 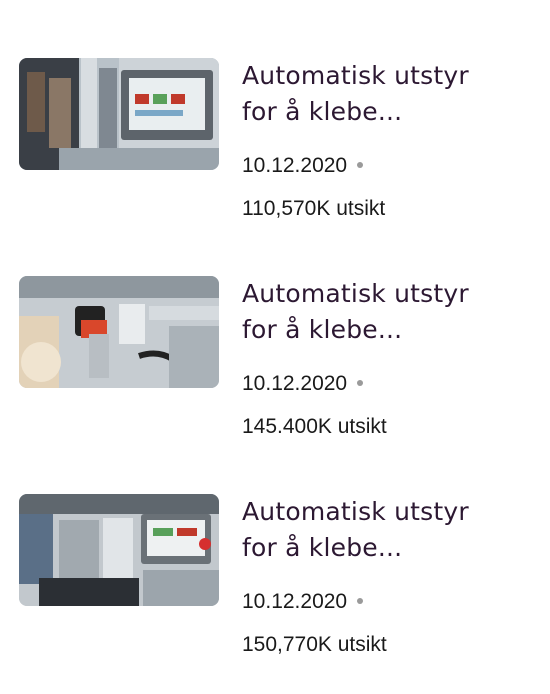 What do you see at coordinates (314, 208) in the screenshot?
I see `video-views: 110,570K utsikt` at bounding box center [314, 208].